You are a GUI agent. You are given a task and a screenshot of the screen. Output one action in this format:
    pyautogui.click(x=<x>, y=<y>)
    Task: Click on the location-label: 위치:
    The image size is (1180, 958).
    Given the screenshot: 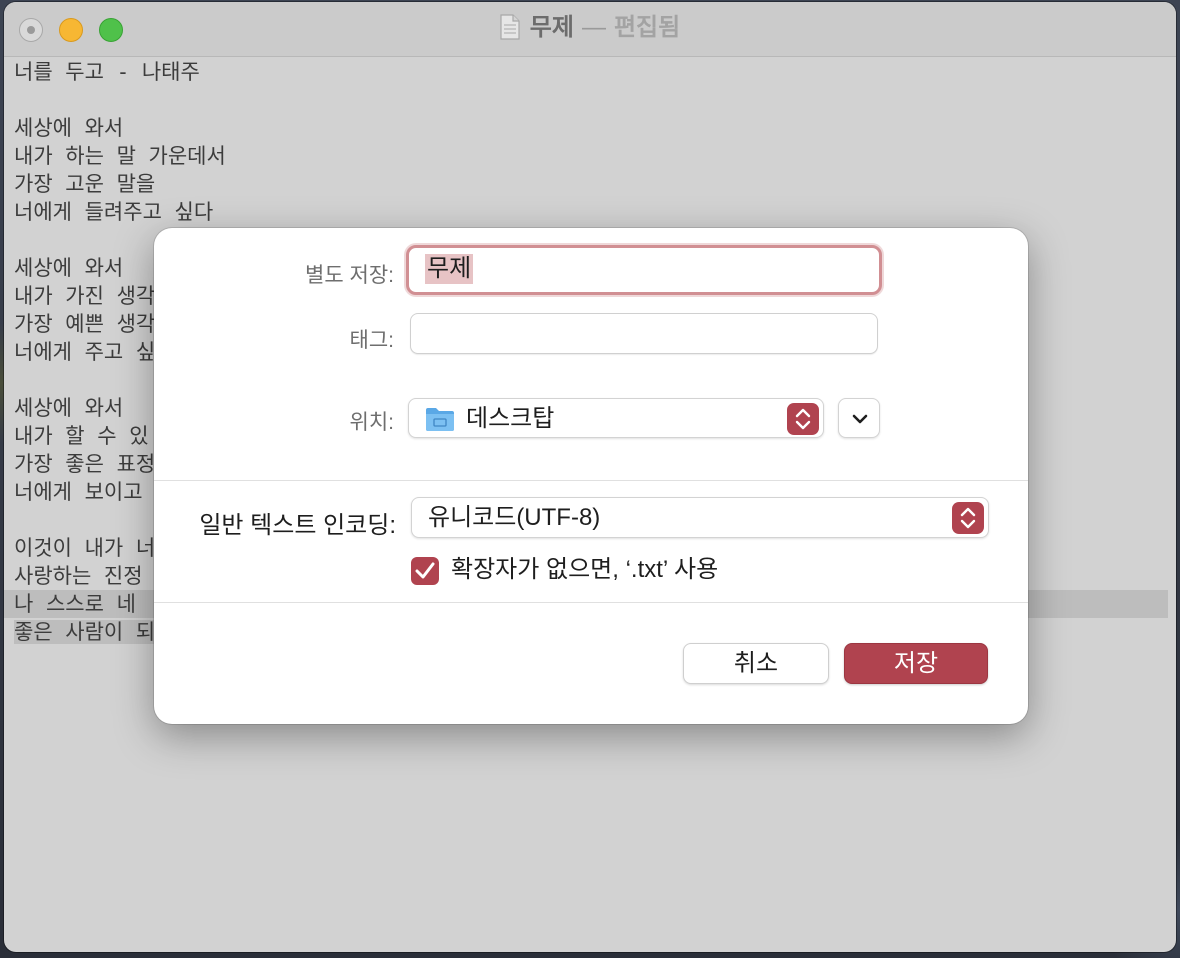 What is the action you would take?
    pyautogui.click(x=371, y=422)
    